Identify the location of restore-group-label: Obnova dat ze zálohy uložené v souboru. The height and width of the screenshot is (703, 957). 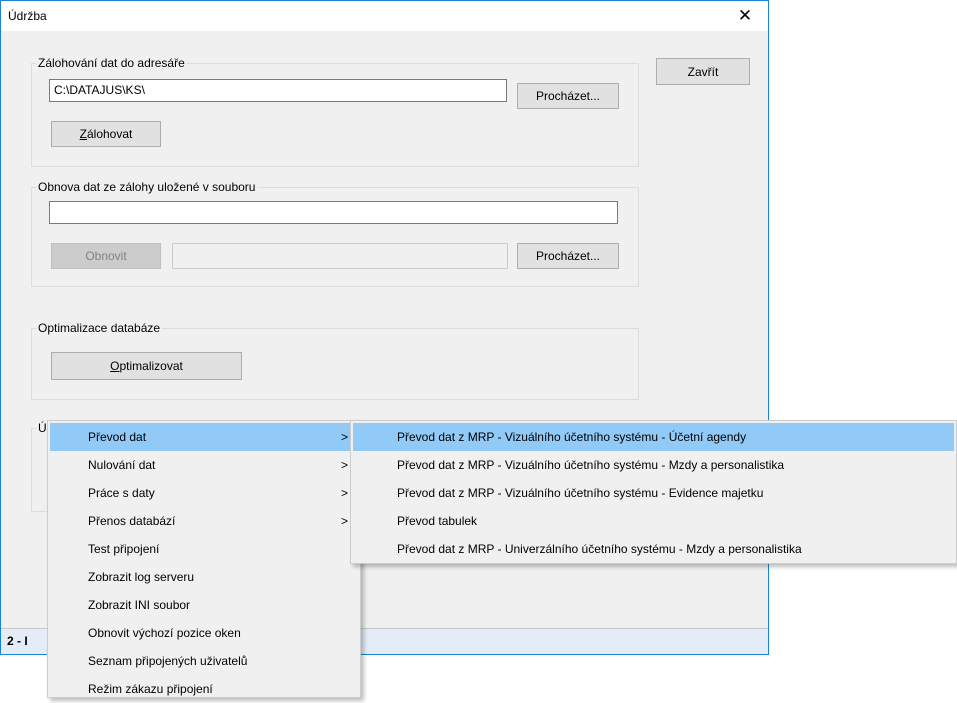
(147, 187).